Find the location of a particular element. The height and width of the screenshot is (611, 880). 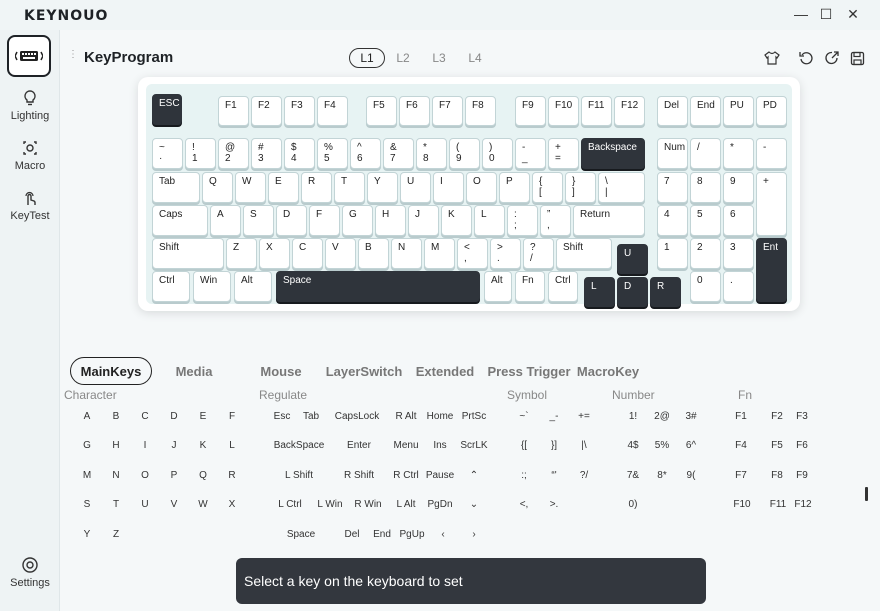

char-key-o: O is located at coordinates (145, 475).